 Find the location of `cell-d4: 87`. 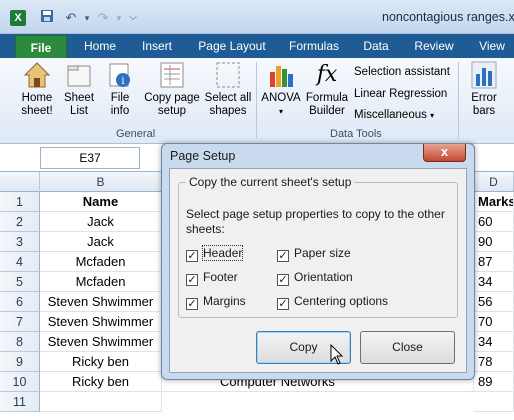

cell-d4: 87 is located at coordinates (494, 262).